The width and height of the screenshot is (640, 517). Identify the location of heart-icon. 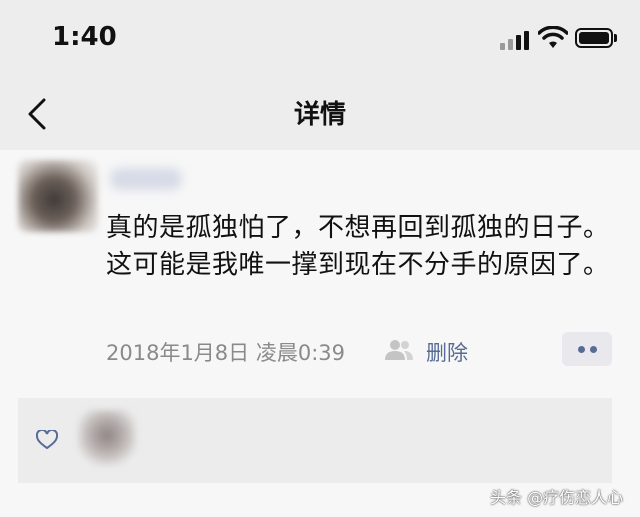
(47, 440).